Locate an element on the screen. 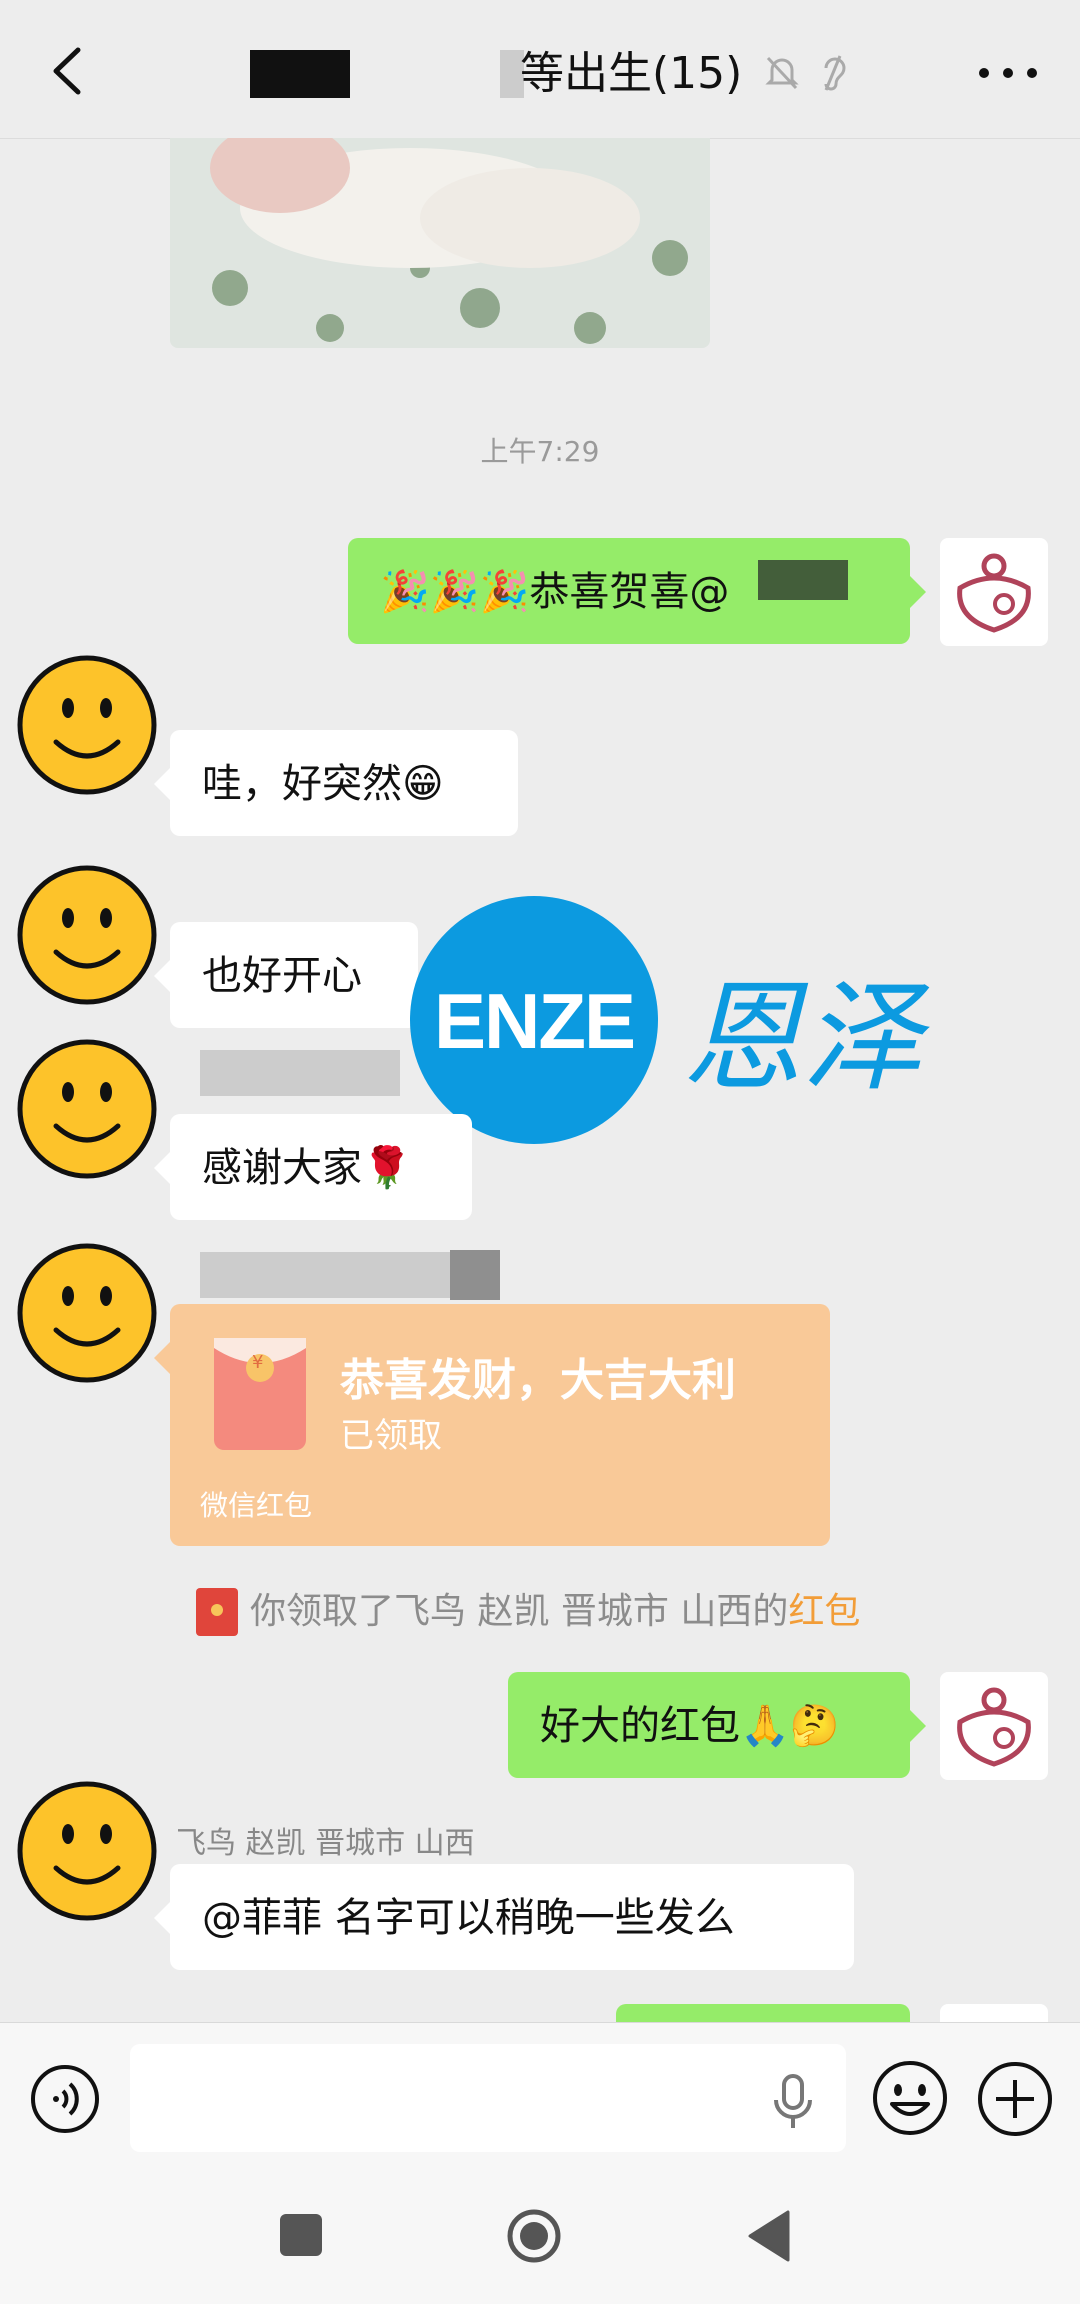 This screenshot has width=1080, height=2304. message-bubble: @菲菲 名字可以稍晚一些发么 is located at coordinates (504, 1917).